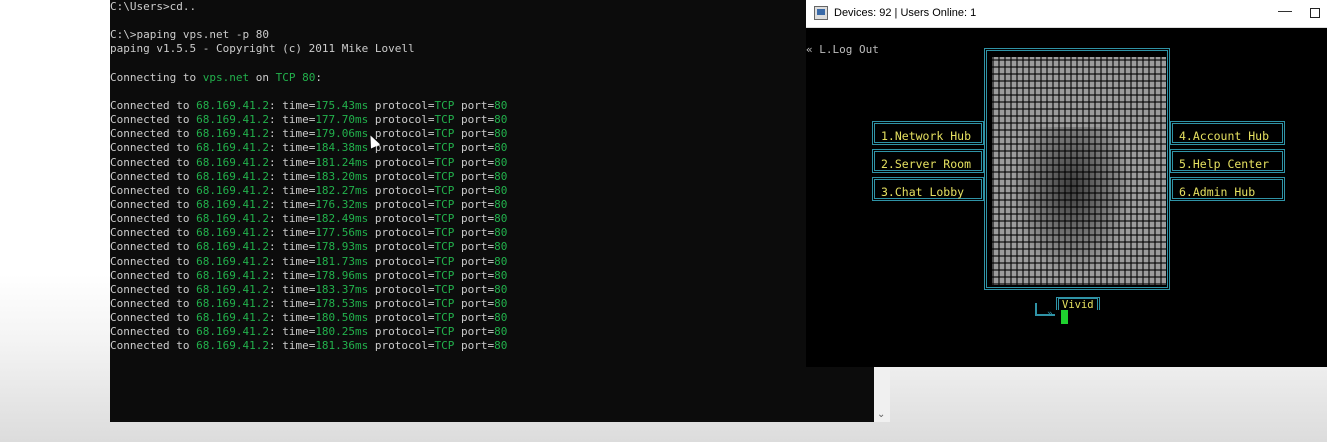 Image resolution: width=1327 pixels, height=442 pixels. Describe the element at coordinates (342, 190) in the screenshot. I see `ping-time: 182.27ms` at that location.